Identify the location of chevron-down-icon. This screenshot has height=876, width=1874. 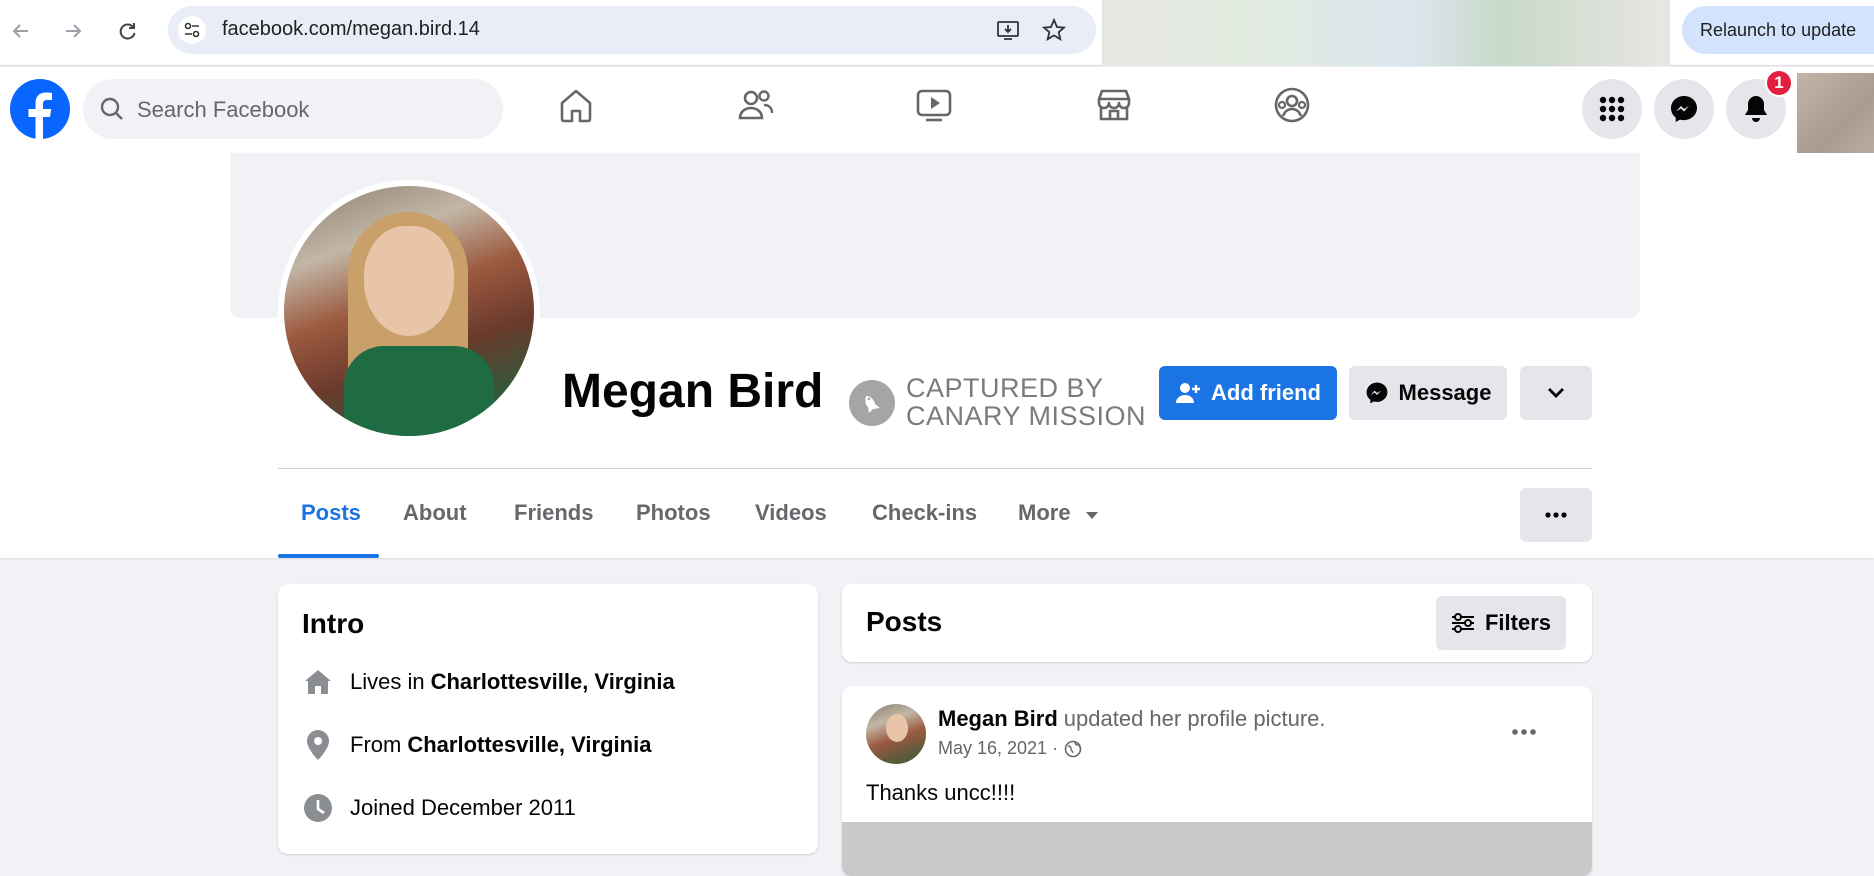
(1556, 393).